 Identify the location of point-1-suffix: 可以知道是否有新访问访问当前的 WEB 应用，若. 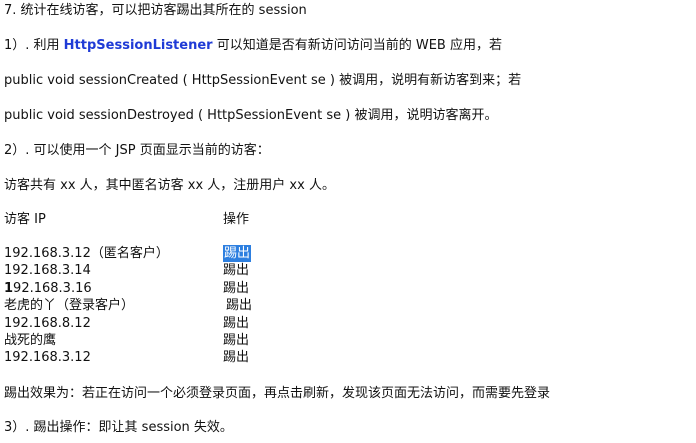
(357, 45).